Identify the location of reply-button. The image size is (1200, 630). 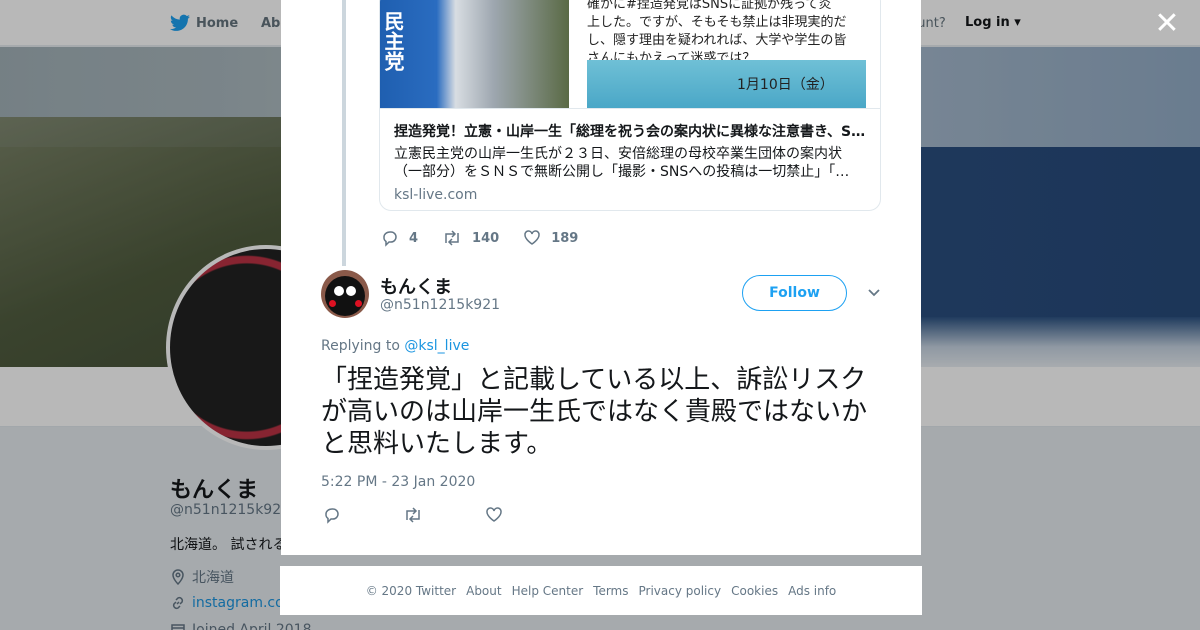
(332, 517).